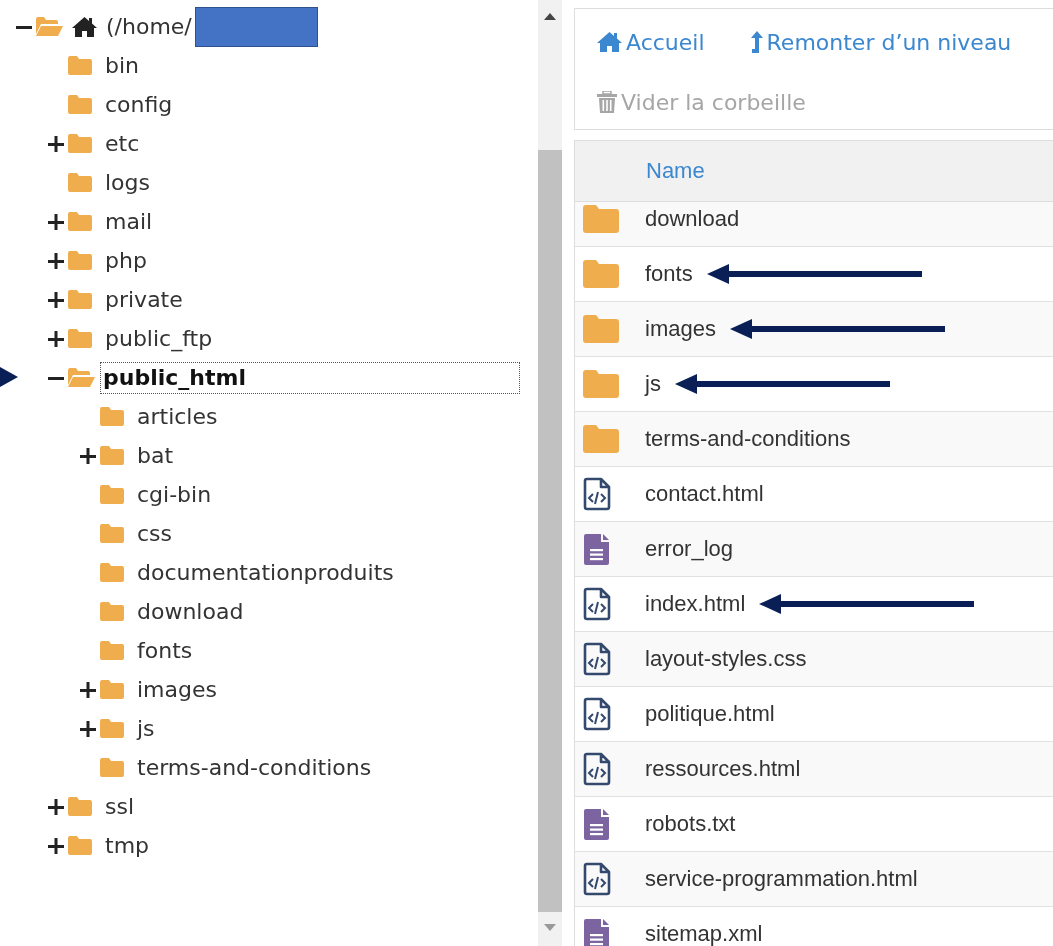 The image size is (1053, 946). I want to click on file-name: terms-and-conditions, so click(748, 439).